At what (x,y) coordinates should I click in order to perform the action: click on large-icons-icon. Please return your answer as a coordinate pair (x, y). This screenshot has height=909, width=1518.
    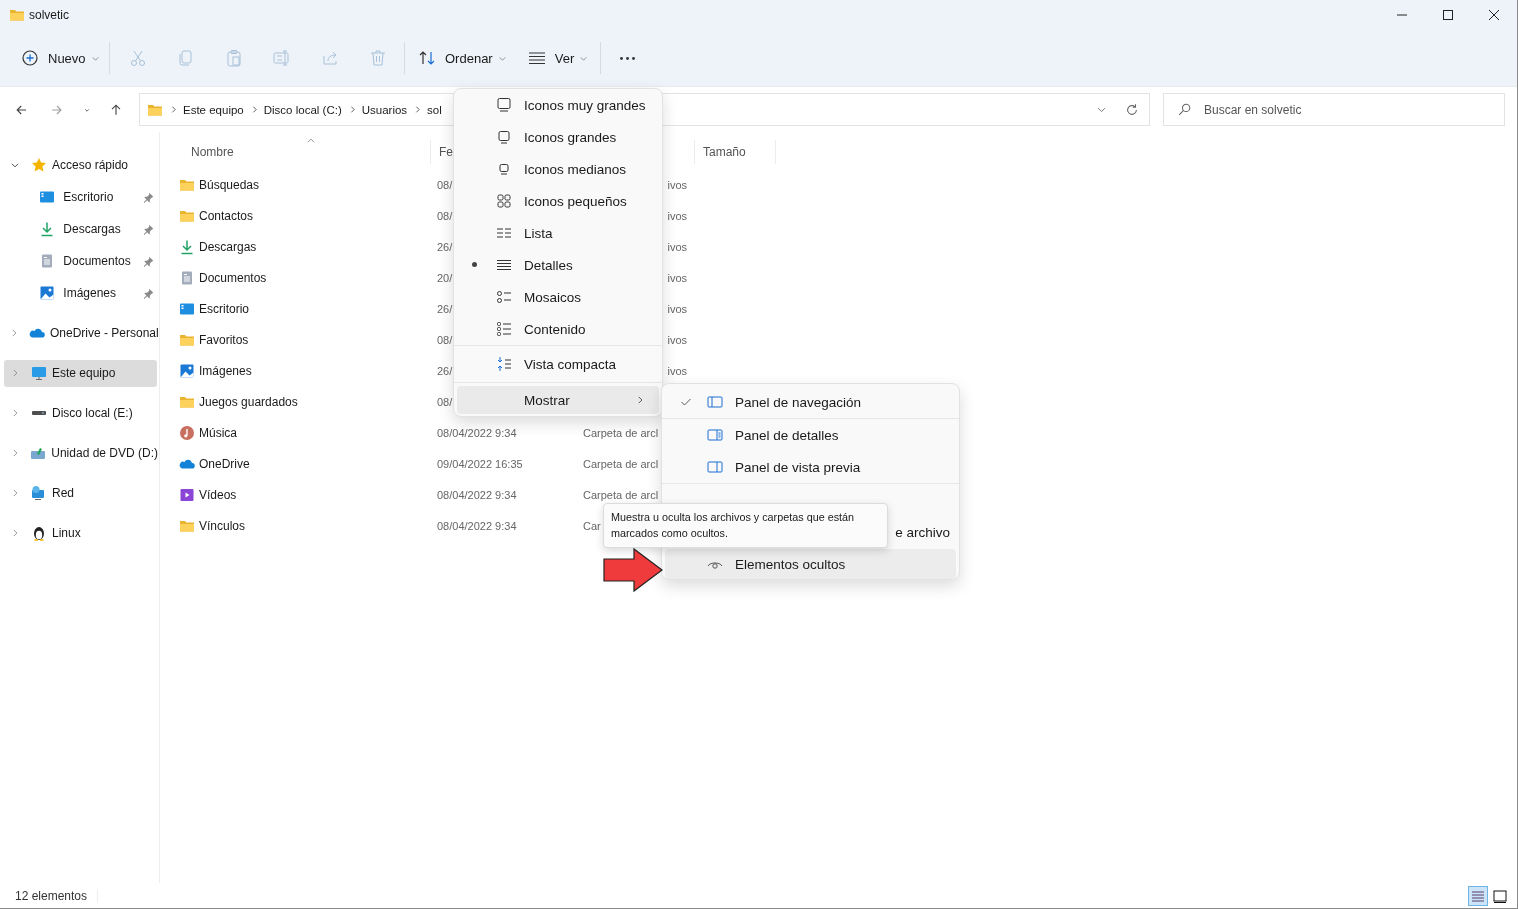
    Looking at the image, I should click on (504, 137).